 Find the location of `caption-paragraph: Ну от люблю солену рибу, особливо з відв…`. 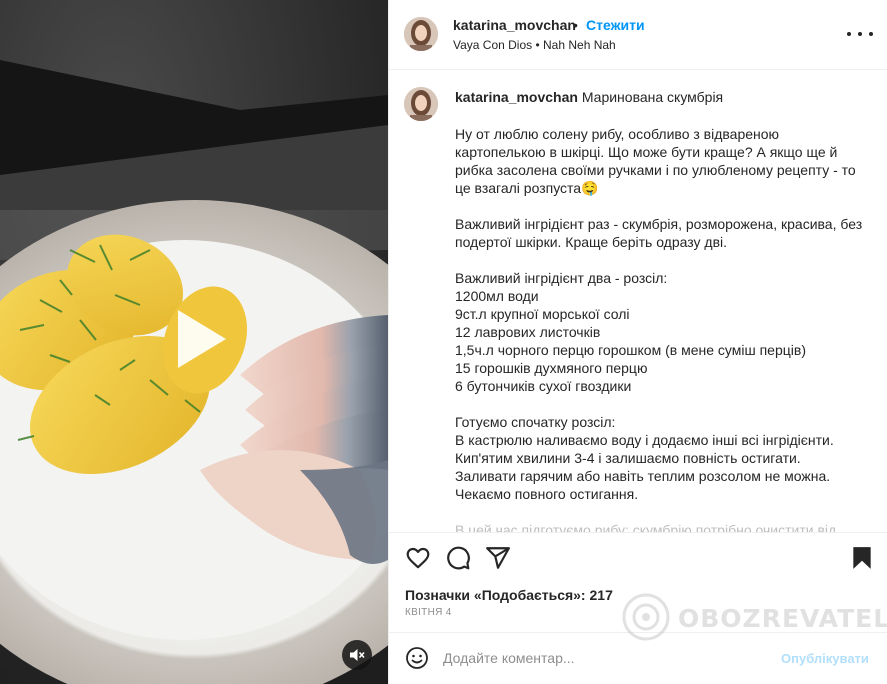

caption-paragraph: Ну от люблю солену рибу, особливо з відв… is located at coordinates (655, 161).